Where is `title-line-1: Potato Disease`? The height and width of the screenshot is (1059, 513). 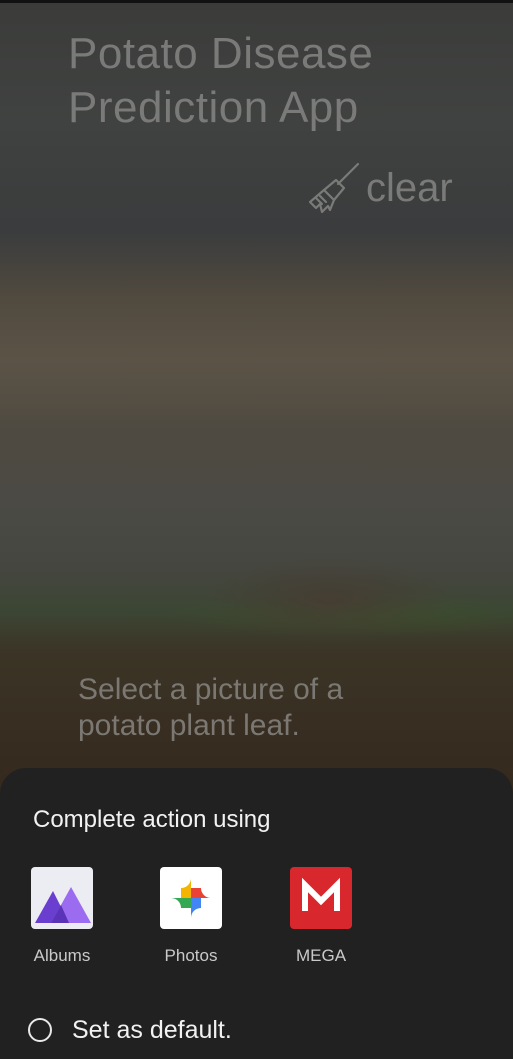 title-line-1: Potato Disease is located at coordinates (221, 53).